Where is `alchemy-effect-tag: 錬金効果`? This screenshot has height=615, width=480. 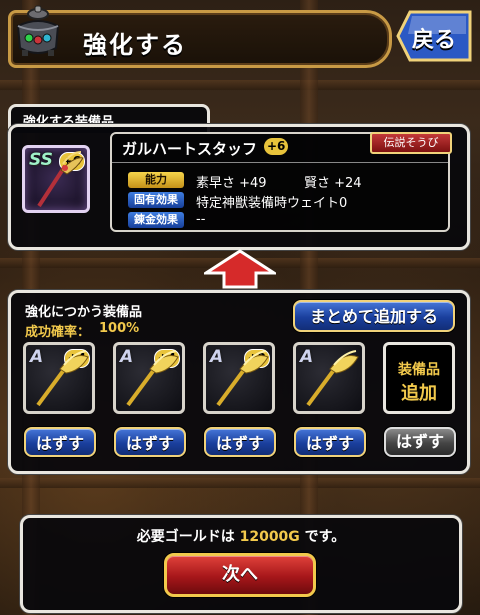
alchemy-effect-tag: 錬金効果 is located at coordinates (156, 220).